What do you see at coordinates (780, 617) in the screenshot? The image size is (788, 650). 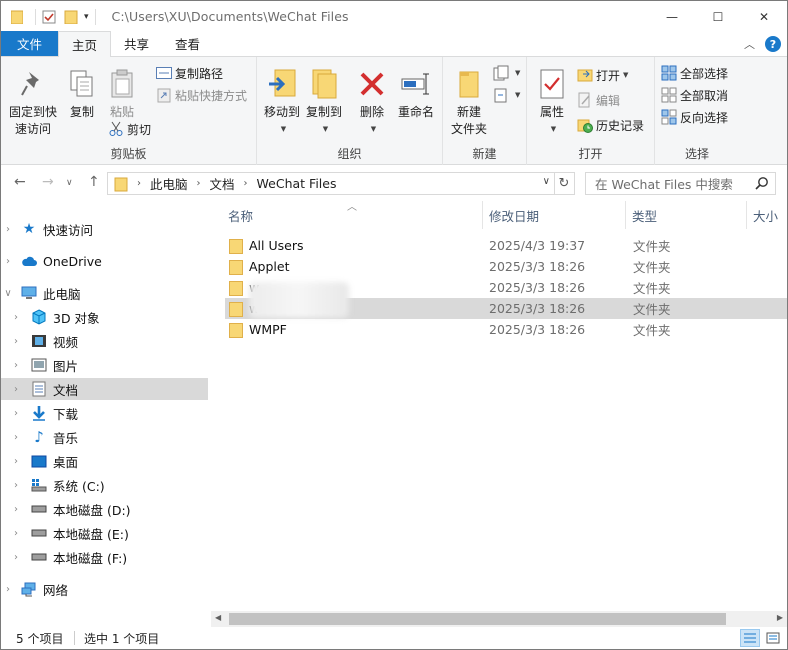 I see `scroll-right-icon: ▶` at bounding box center [780, 617].